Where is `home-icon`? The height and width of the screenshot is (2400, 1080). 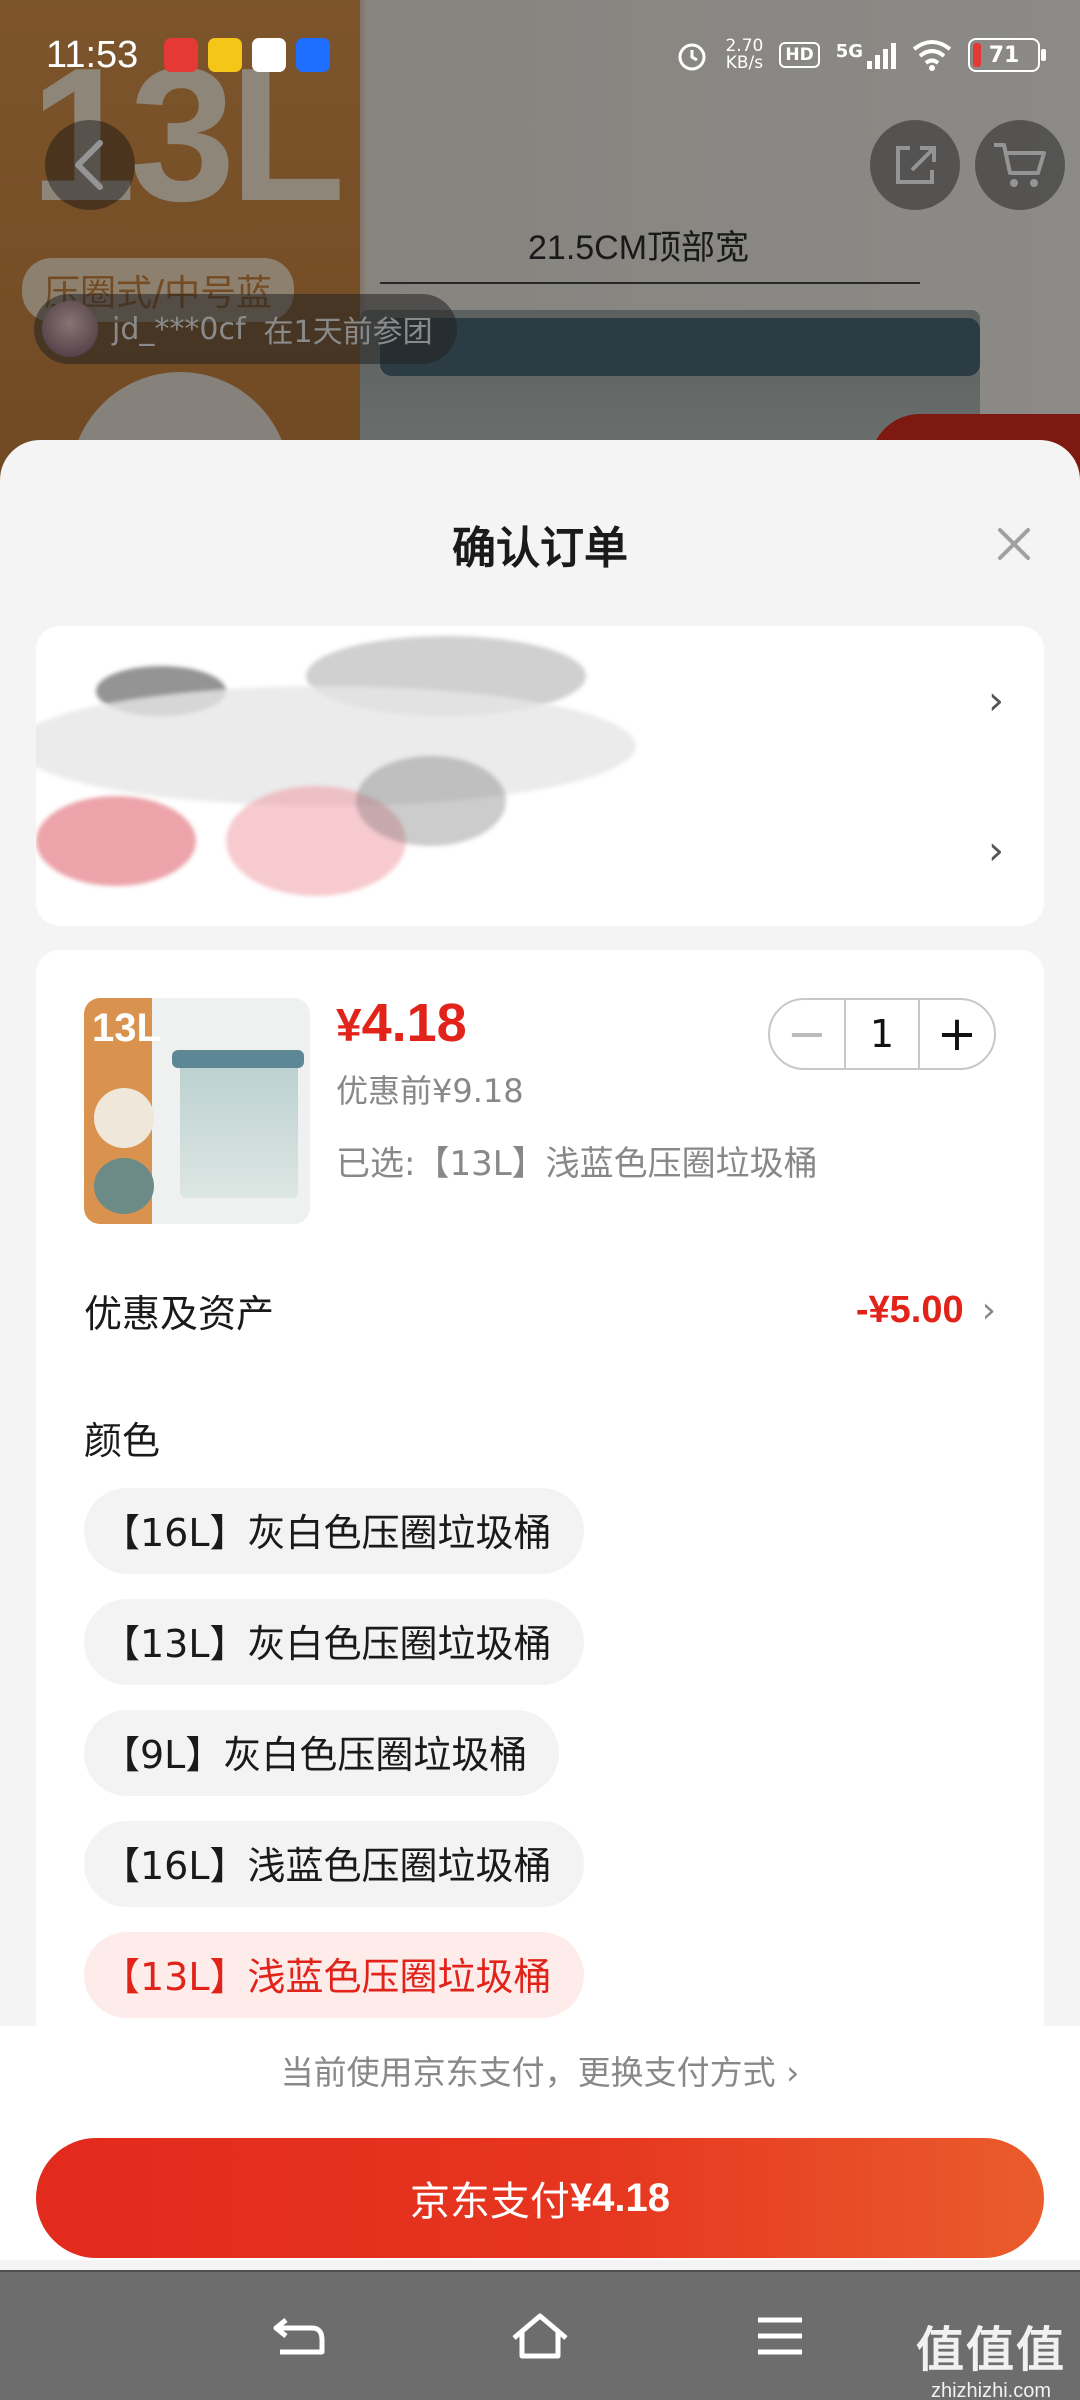
home-icon is located at coordinates (540, 2336).